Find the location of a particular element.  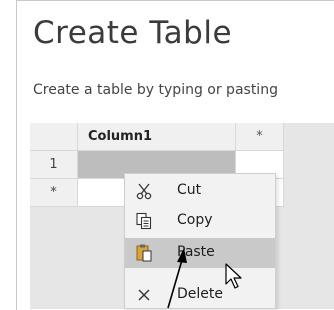

mouse-pointer-icon is located at coordinates (233, 276).